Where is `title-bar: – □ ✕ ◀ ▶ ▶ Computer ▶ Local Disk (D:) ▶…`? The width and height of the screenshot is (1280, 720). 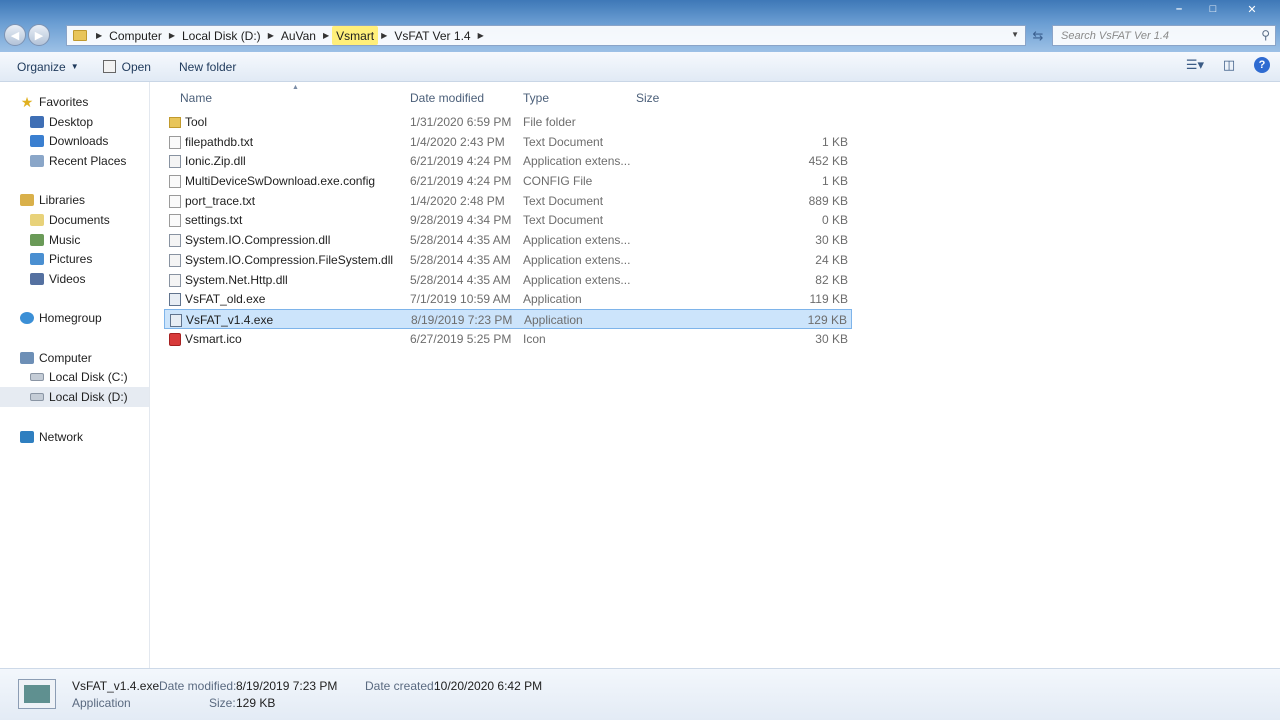
title-bar: – □ ✕ ◀ ▶ ▶ Computer ▶ Local Disk (D:) ▶… is located at coordinates (640, 26).